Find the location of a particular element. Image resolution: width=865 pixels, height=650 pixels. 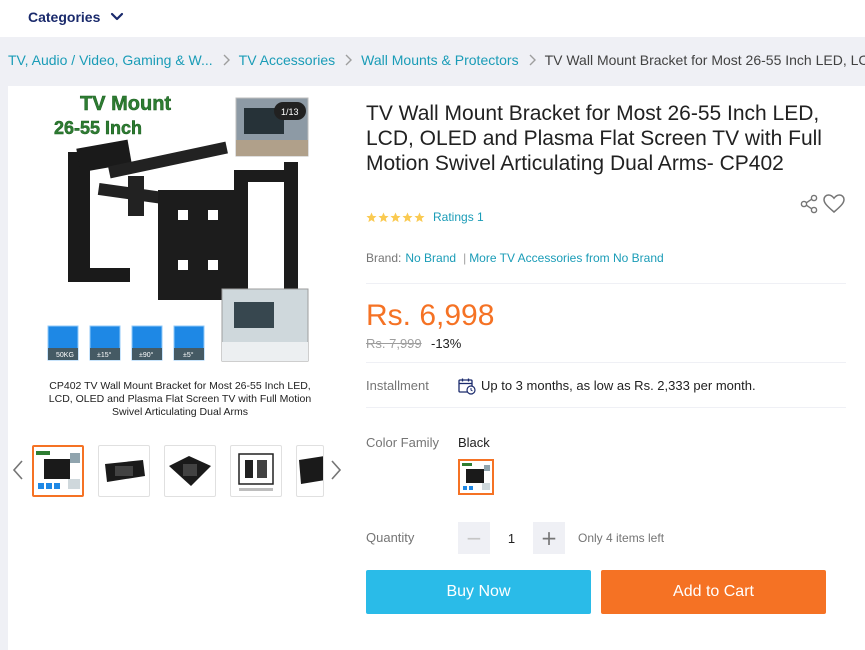

chevron-left-icon is located at coordinates (18, 470).